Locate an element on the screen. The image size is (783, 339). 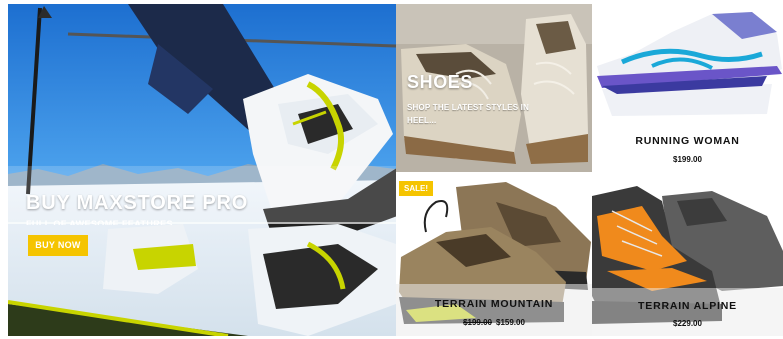
running-shoe-image is located at coordinates (687, 90).